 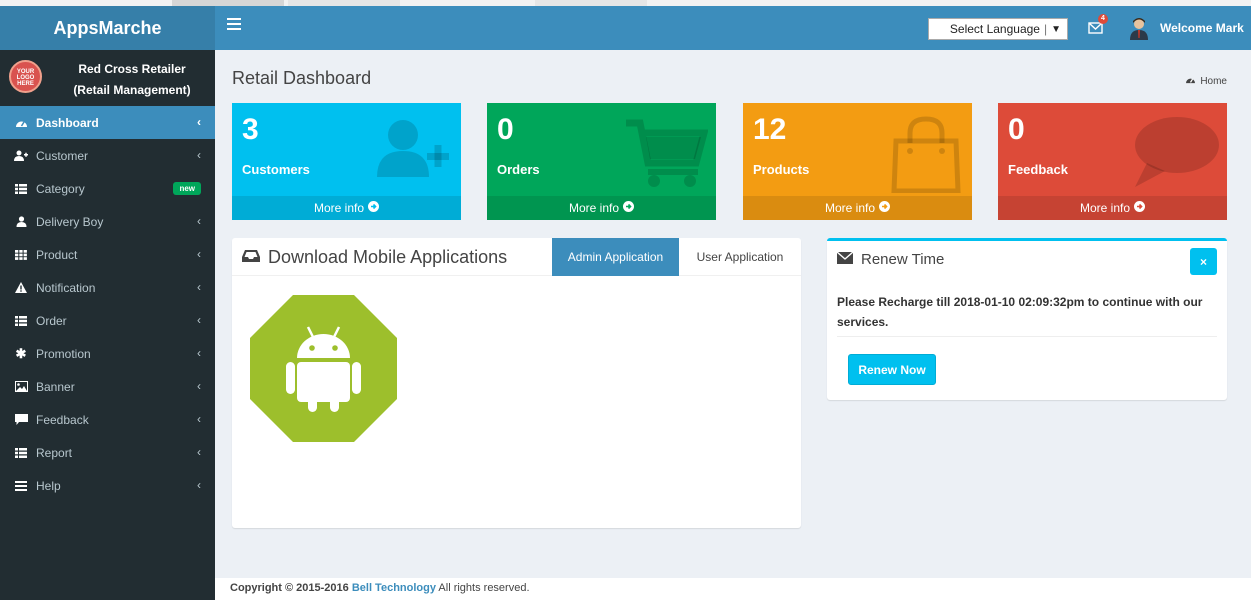 I want to click on brand-logo: AppsMarche, so click(x=107, y=28).